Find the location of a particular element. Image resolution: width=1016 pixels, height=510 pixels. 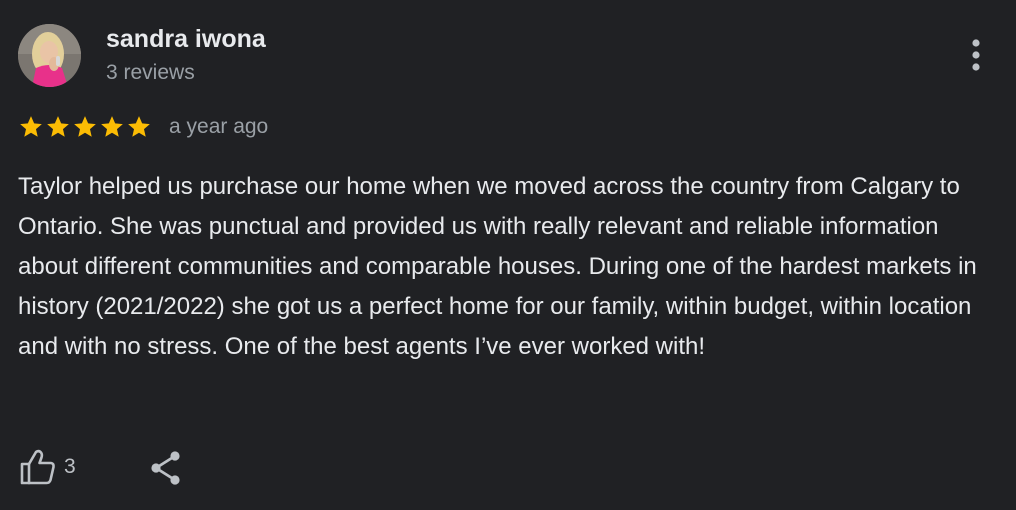

avatar is located at coordinates (49, 55).